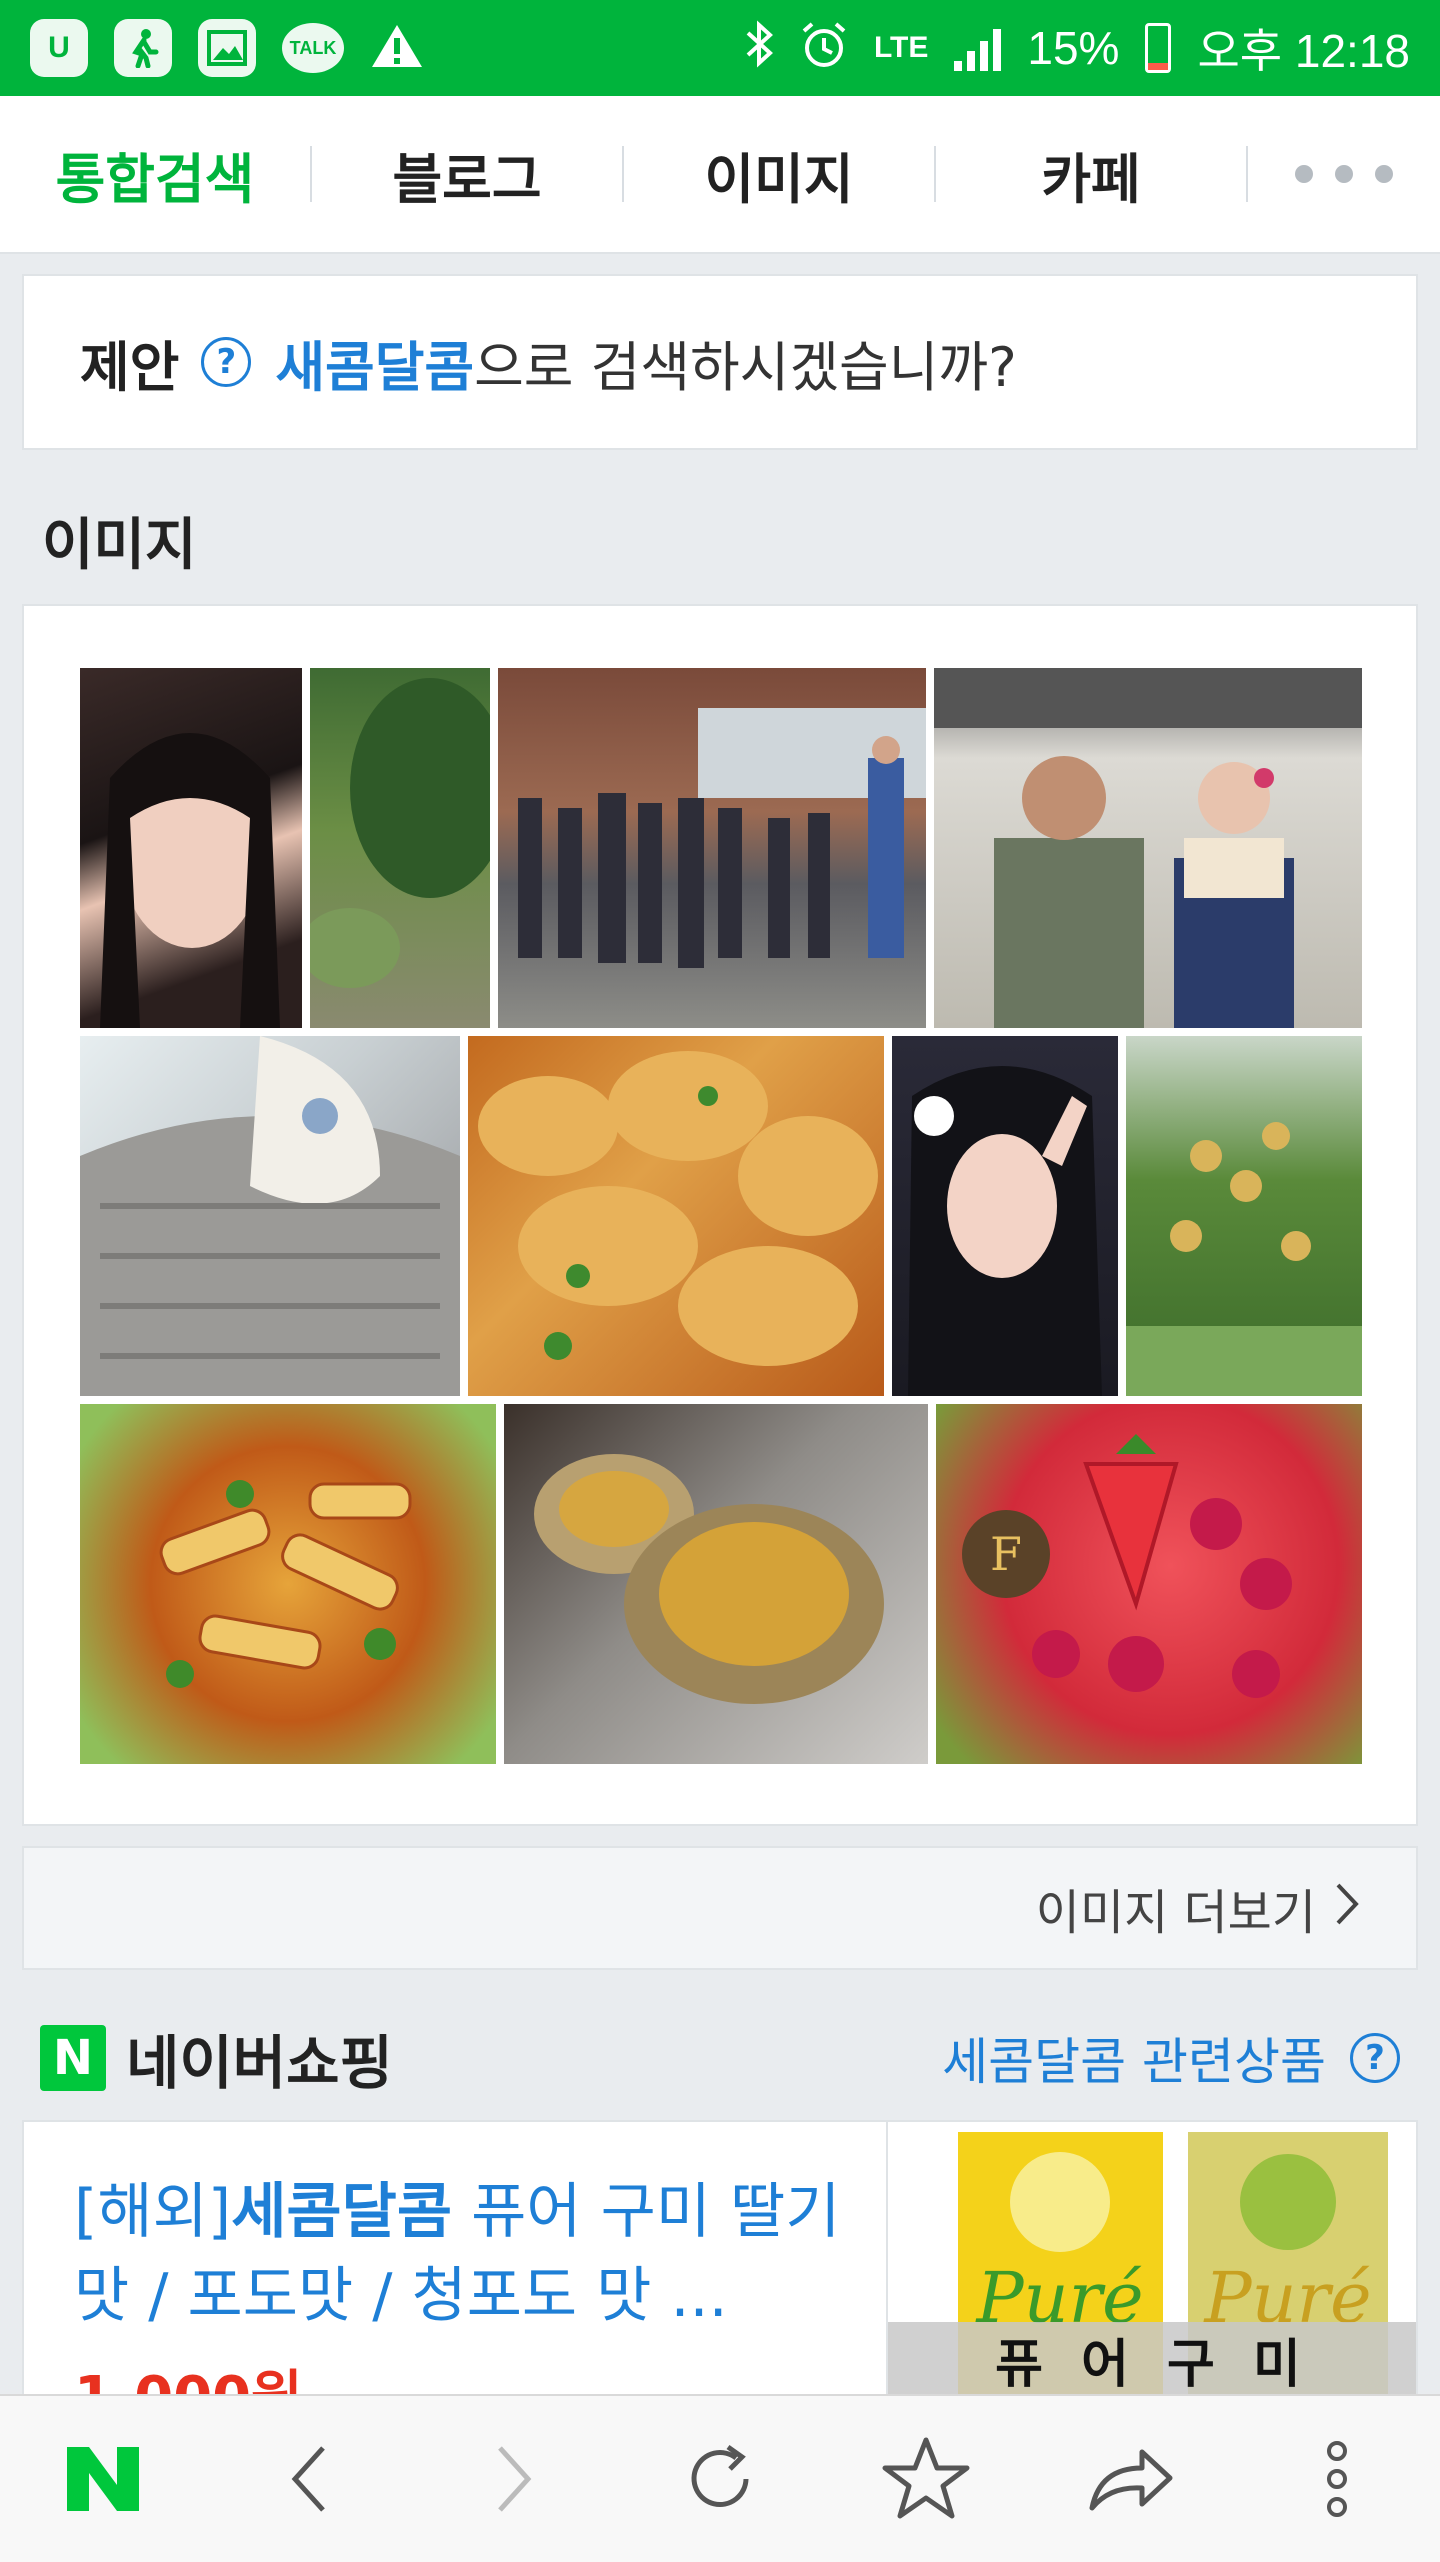  I want to click on clock: 오후 12:18, so click(1303, 51).